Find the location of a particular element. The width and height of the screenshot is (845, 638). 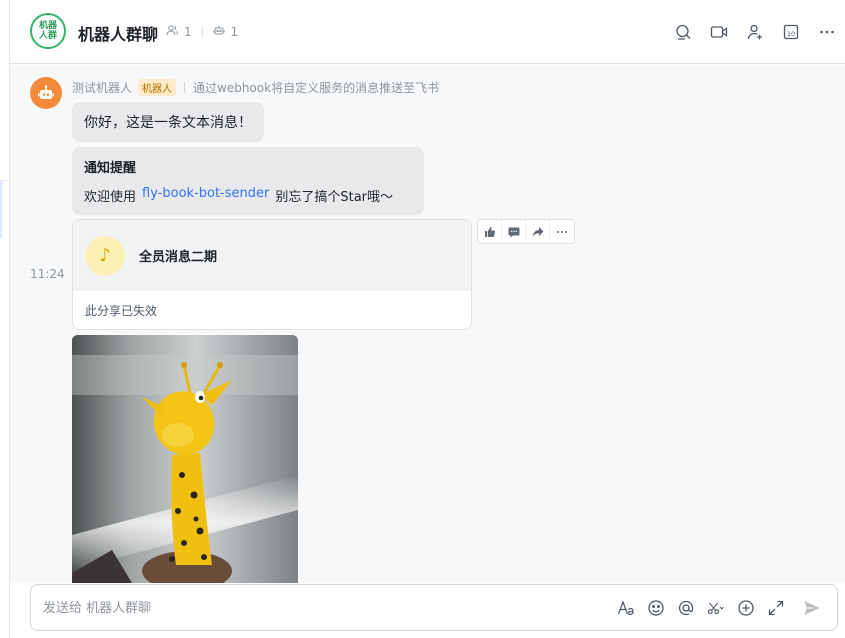

robot-icon is located at coordinates (46, 92).